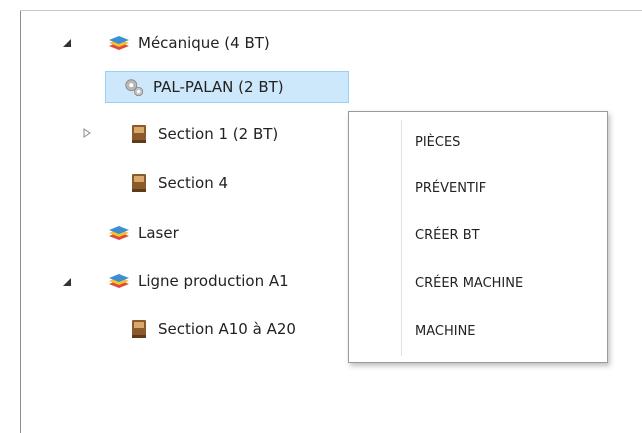 The width and height of the screenshot is (642, 433). I want to click on tree-node-label: Section 1 (2 BT), so click(218, 134).